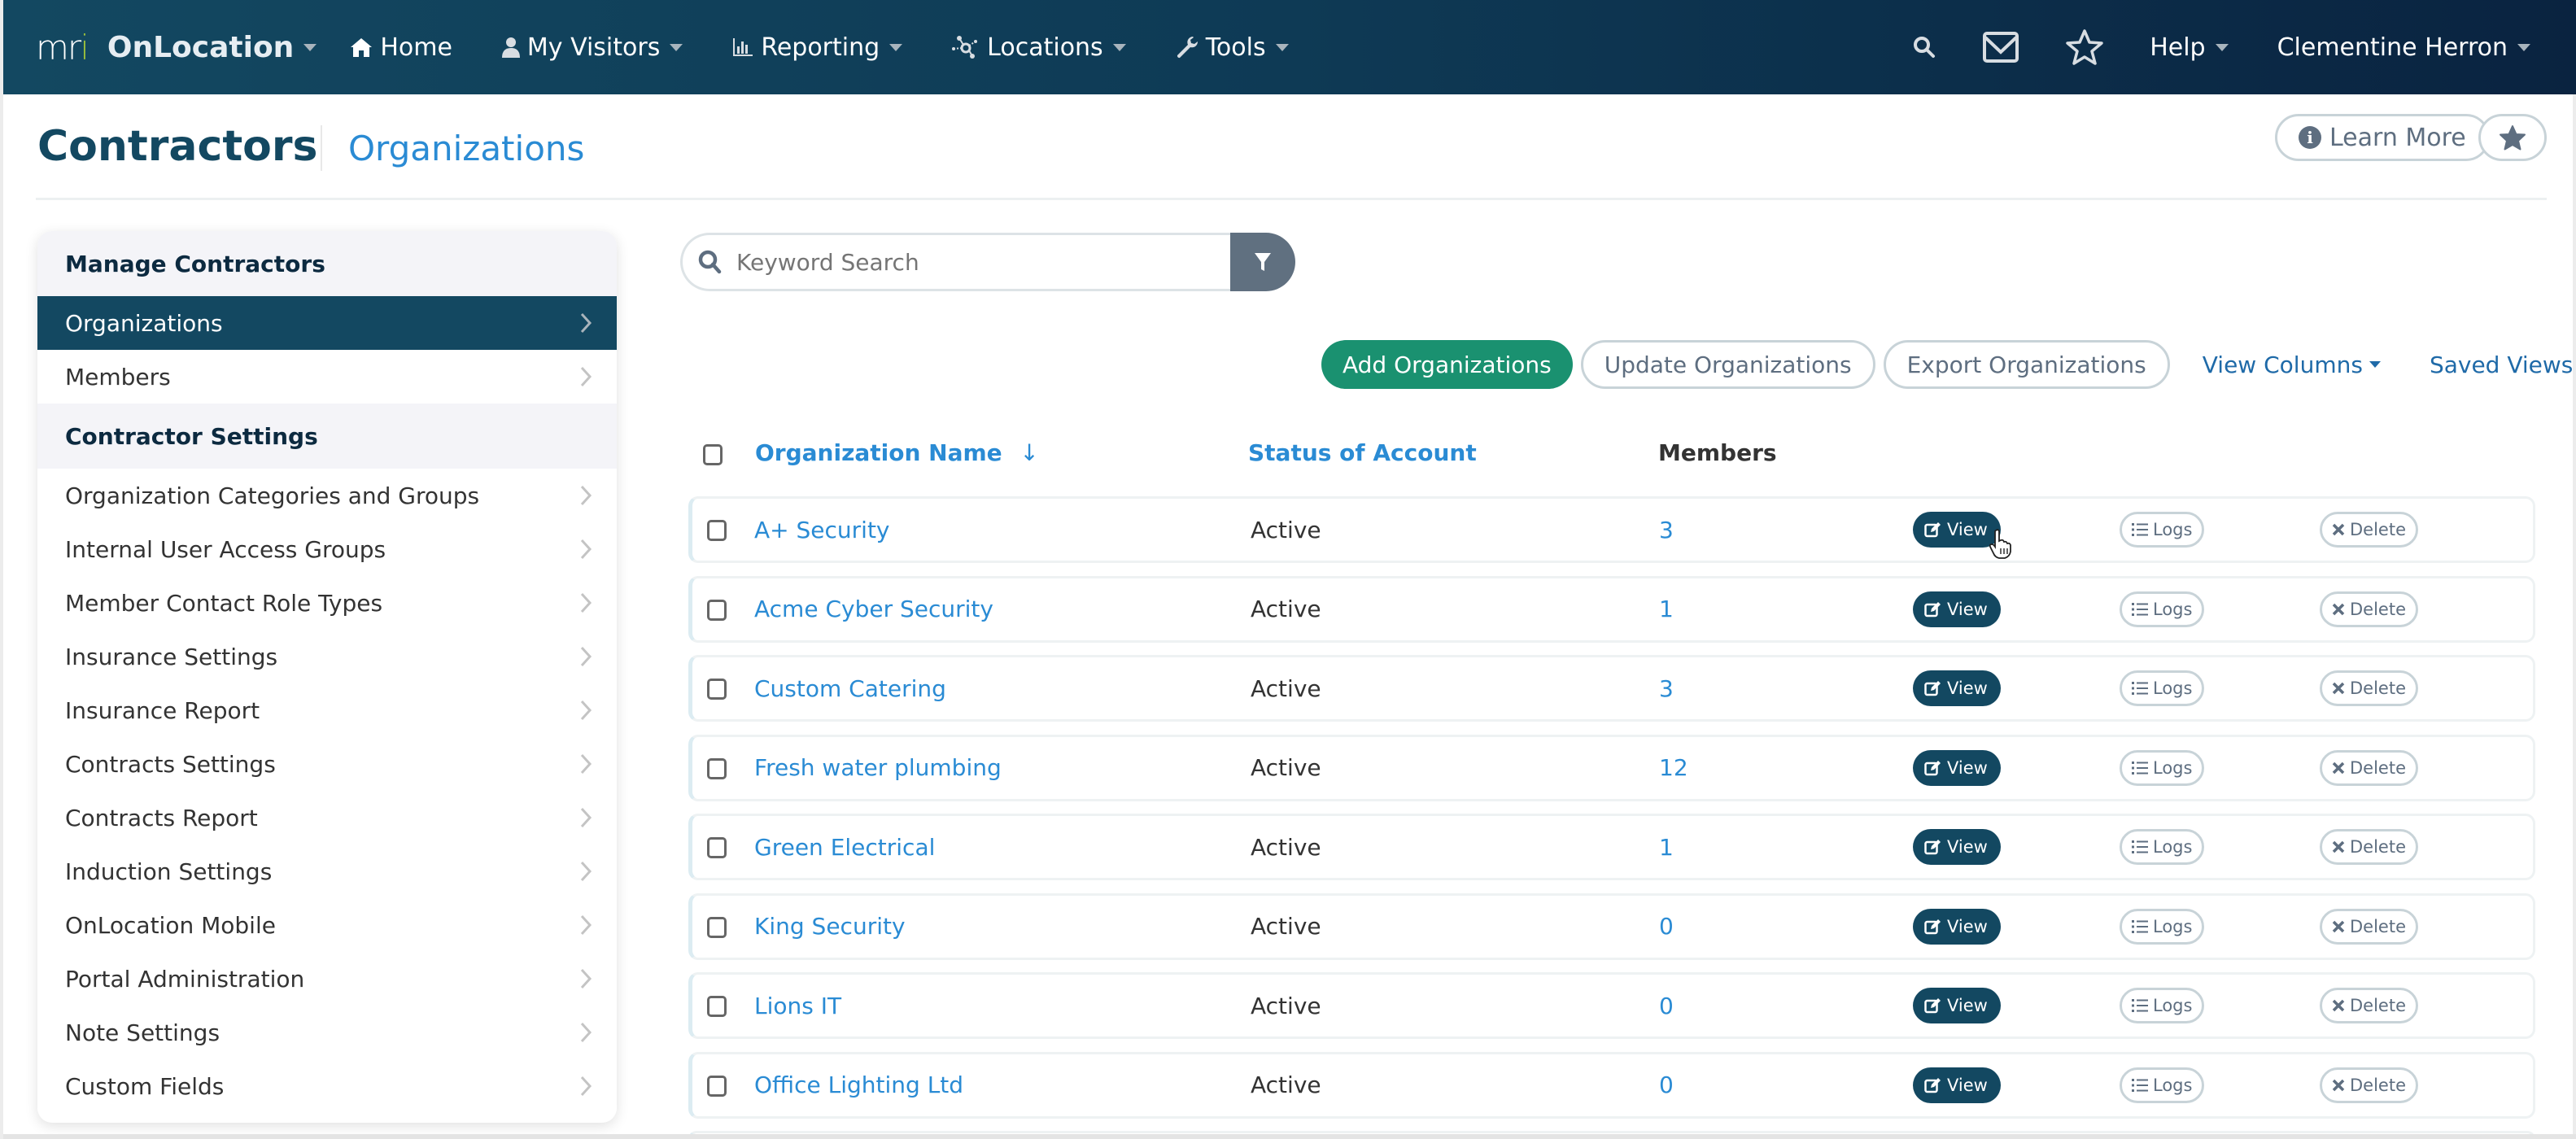 Image resolution: width=2576 pixels, height=1139 pixels. Describe the element at coordinates (2512, 137) in the screenshot. I see `add-favorite-button` at that location.